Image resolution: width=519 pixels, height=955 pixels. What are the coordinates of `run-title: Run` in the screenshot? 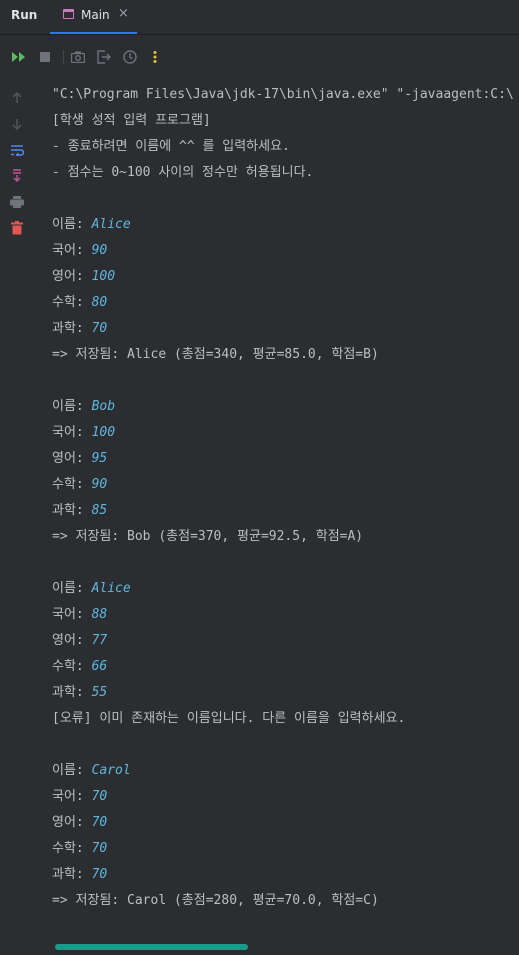 It's located at (24, 15).